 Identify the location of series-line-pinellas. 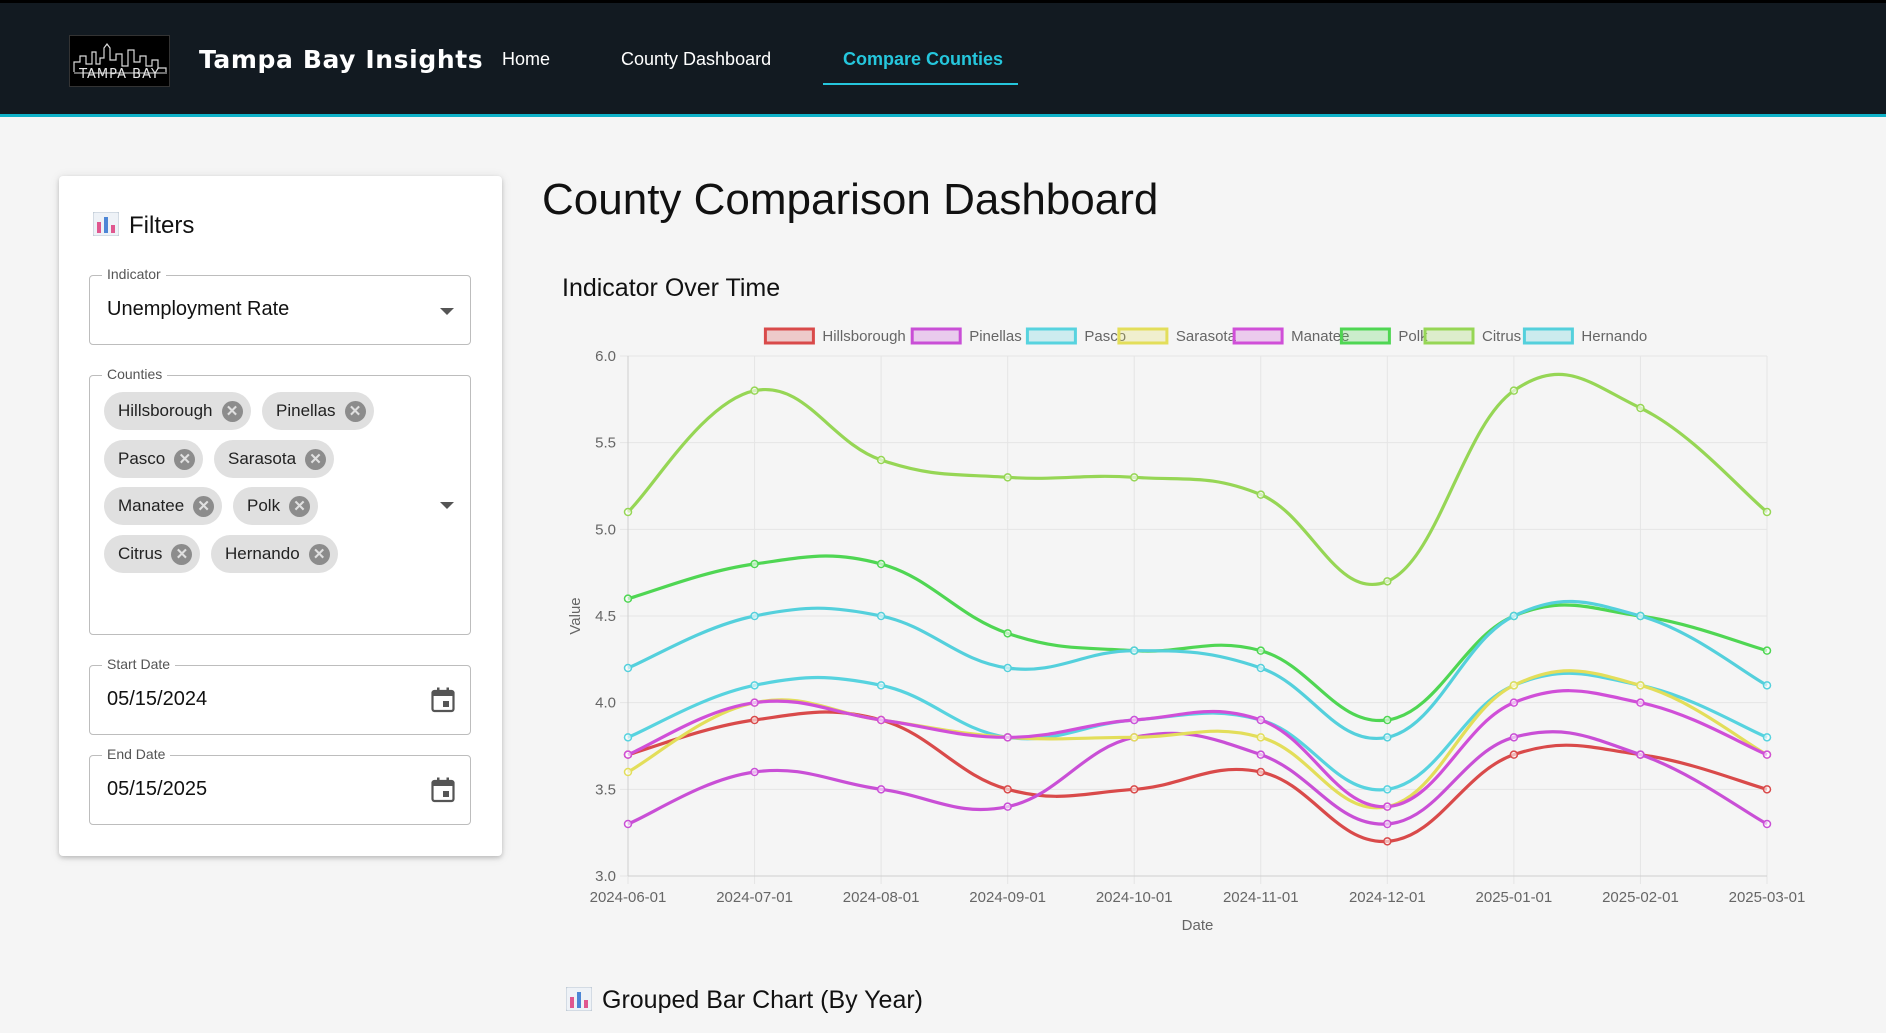
(1197, 778).